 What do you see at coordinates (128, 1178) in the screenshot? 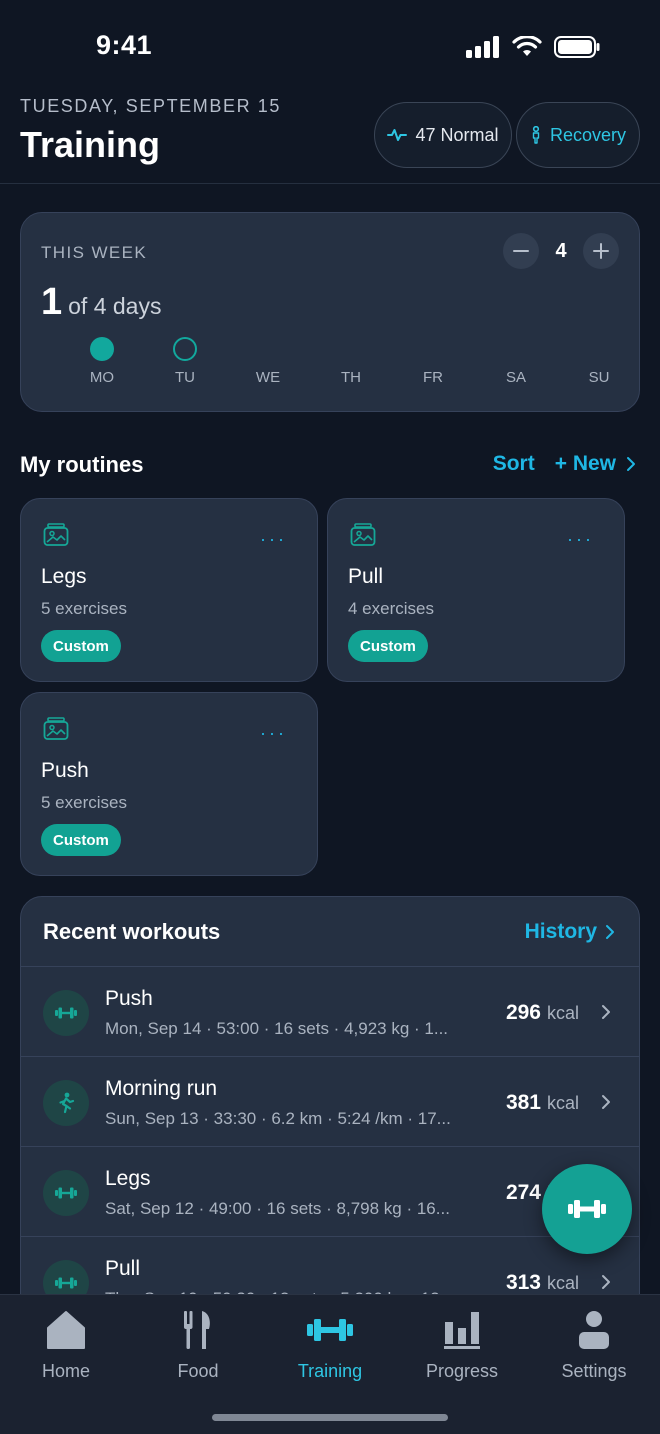
I see `workout-name: Legs` at bounding box center [128, 1178].